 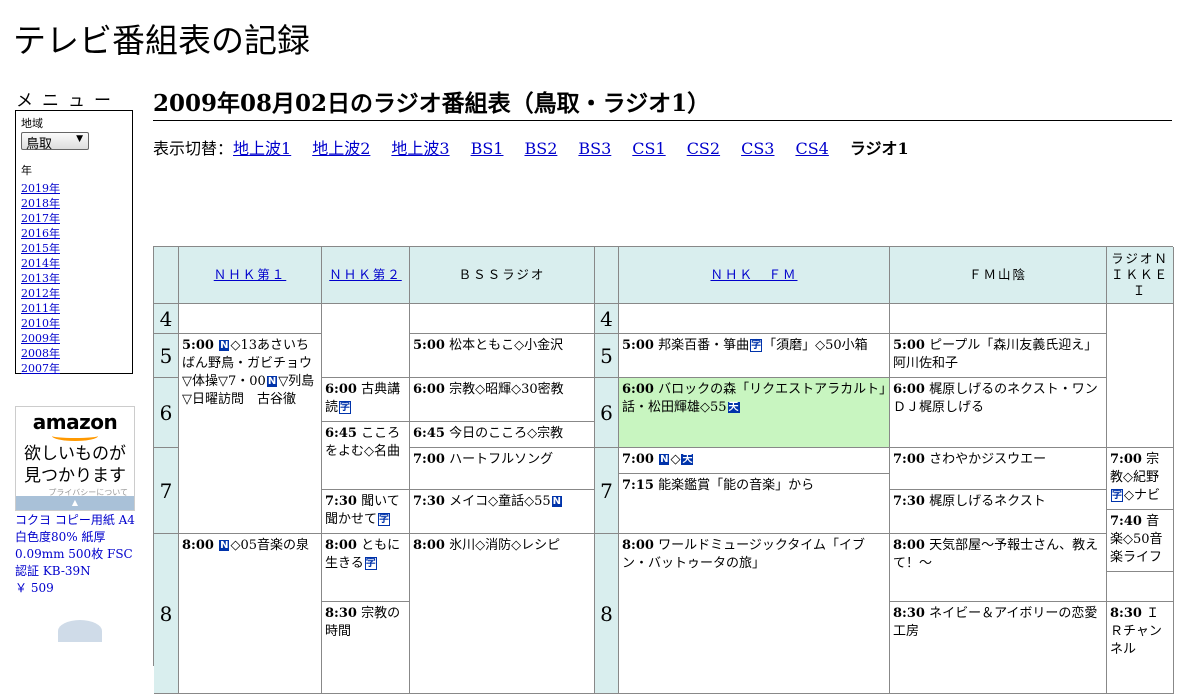 What do you see at coordinates (74, 323) in the screenshot?
I see `year-link-2010: 2010年` at bounding box center [74, 323].